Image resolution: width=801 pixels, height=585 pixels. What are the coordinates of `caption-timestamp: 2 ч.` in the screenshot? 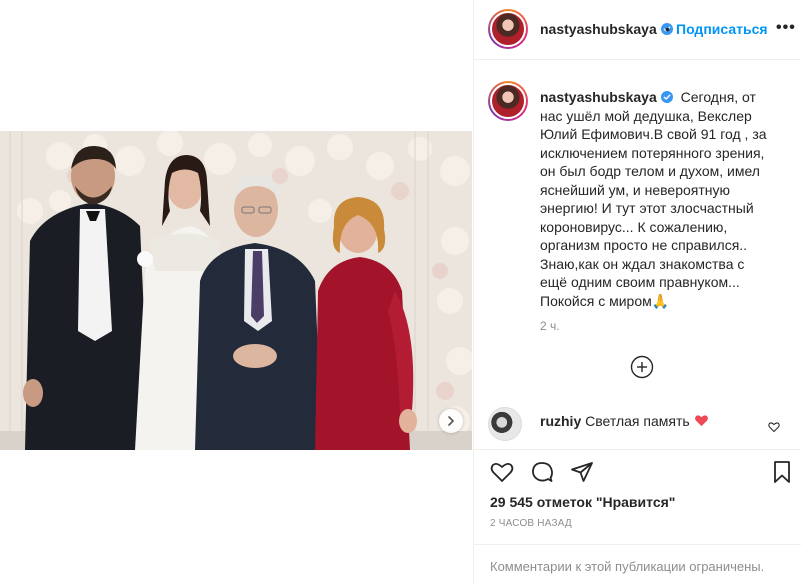 It's located at (550, 326).